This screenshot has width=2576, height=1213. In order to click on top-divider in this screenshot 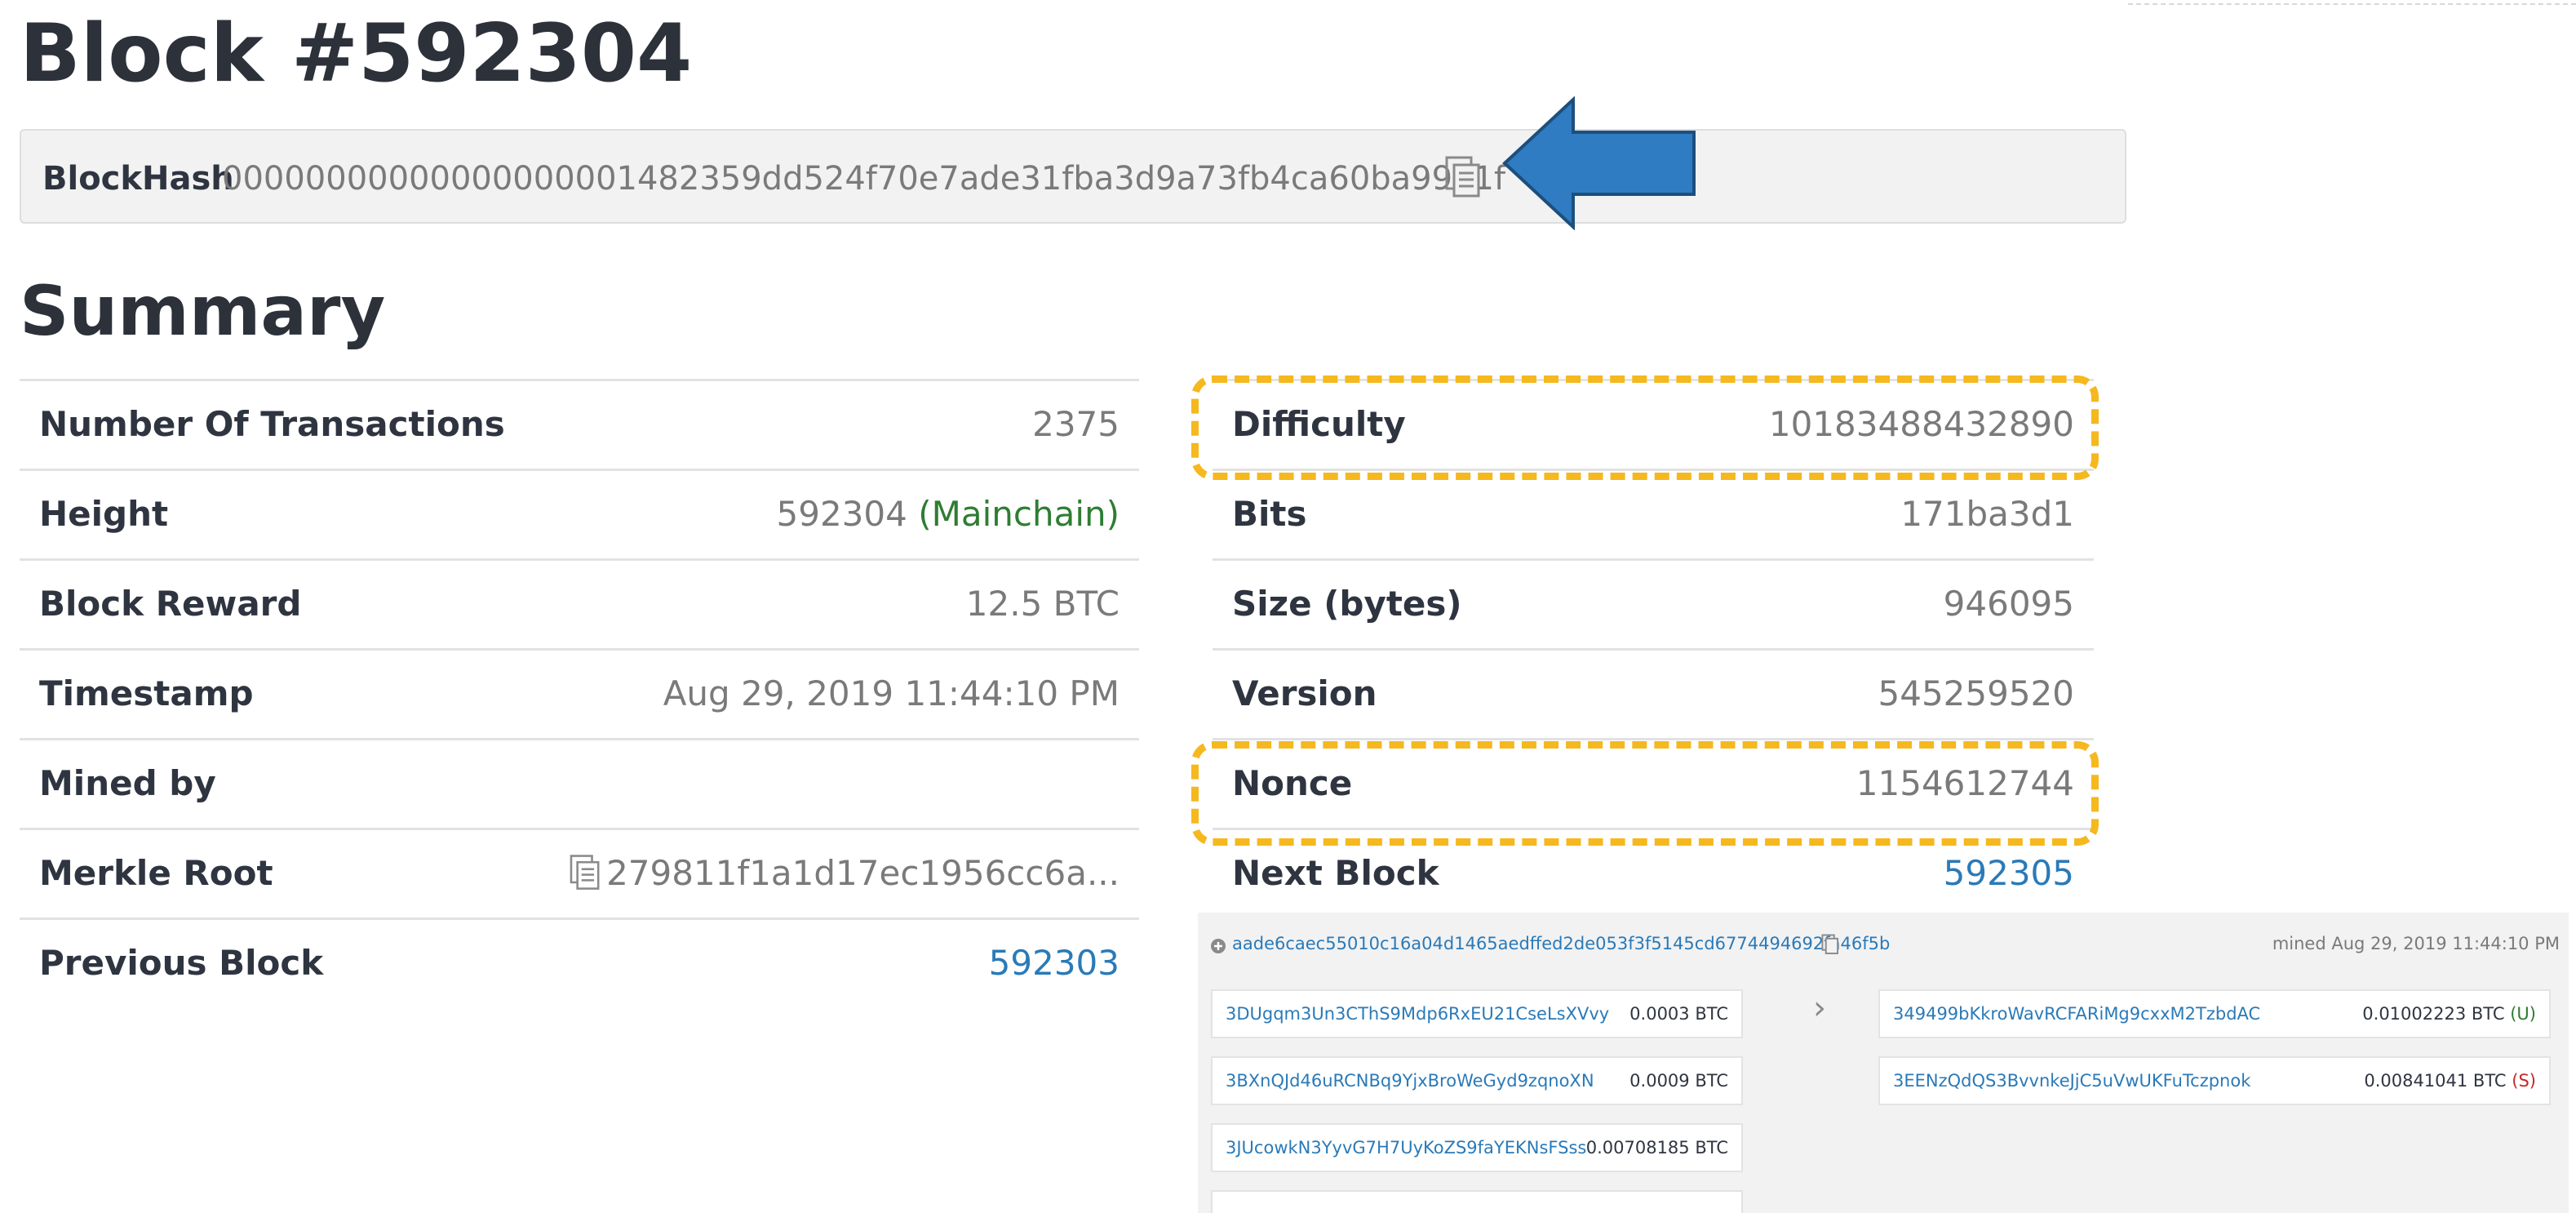, I will do `click(2352, 4)`.